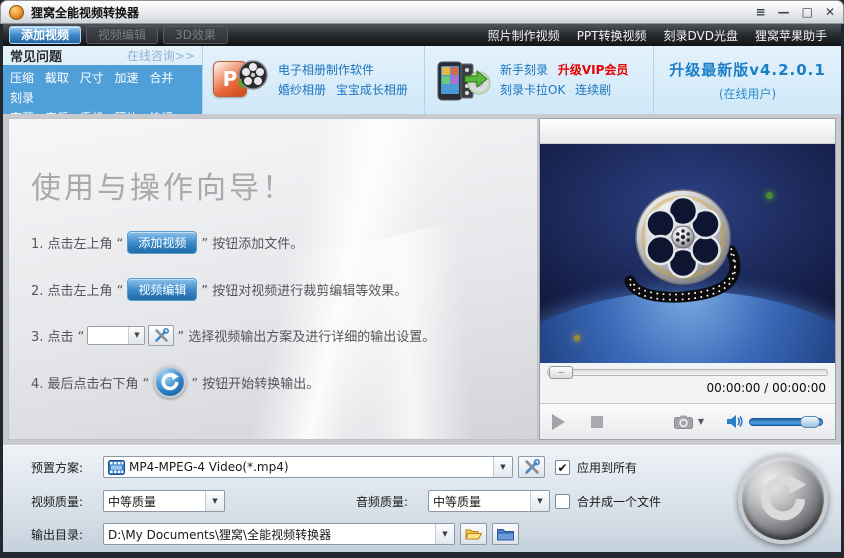  Describe the element at coordinates (791, 35) in the screenshot. I see `menu-item-apple-assistant: 狸窝苹果助手` at that location.